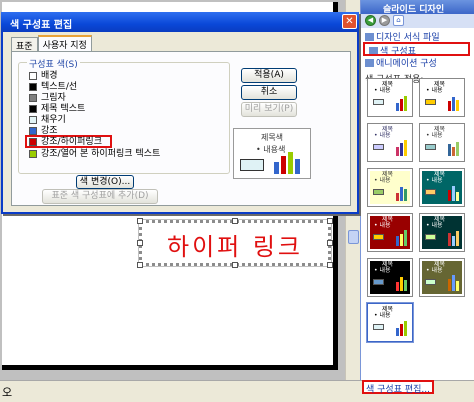  Describe the element at coordinates (369, 37) in the screenshot. I see `design-template-icon` at that location.